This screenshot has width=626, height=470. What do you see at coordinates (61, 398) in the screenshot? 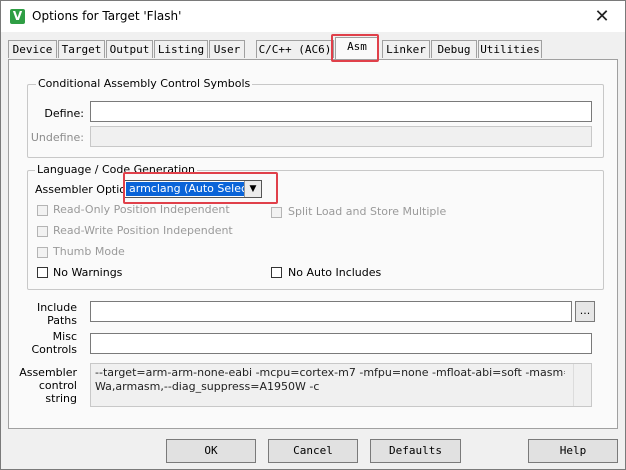
I see `assembler-control-label-line3: string` at bounding box center [61, 398].